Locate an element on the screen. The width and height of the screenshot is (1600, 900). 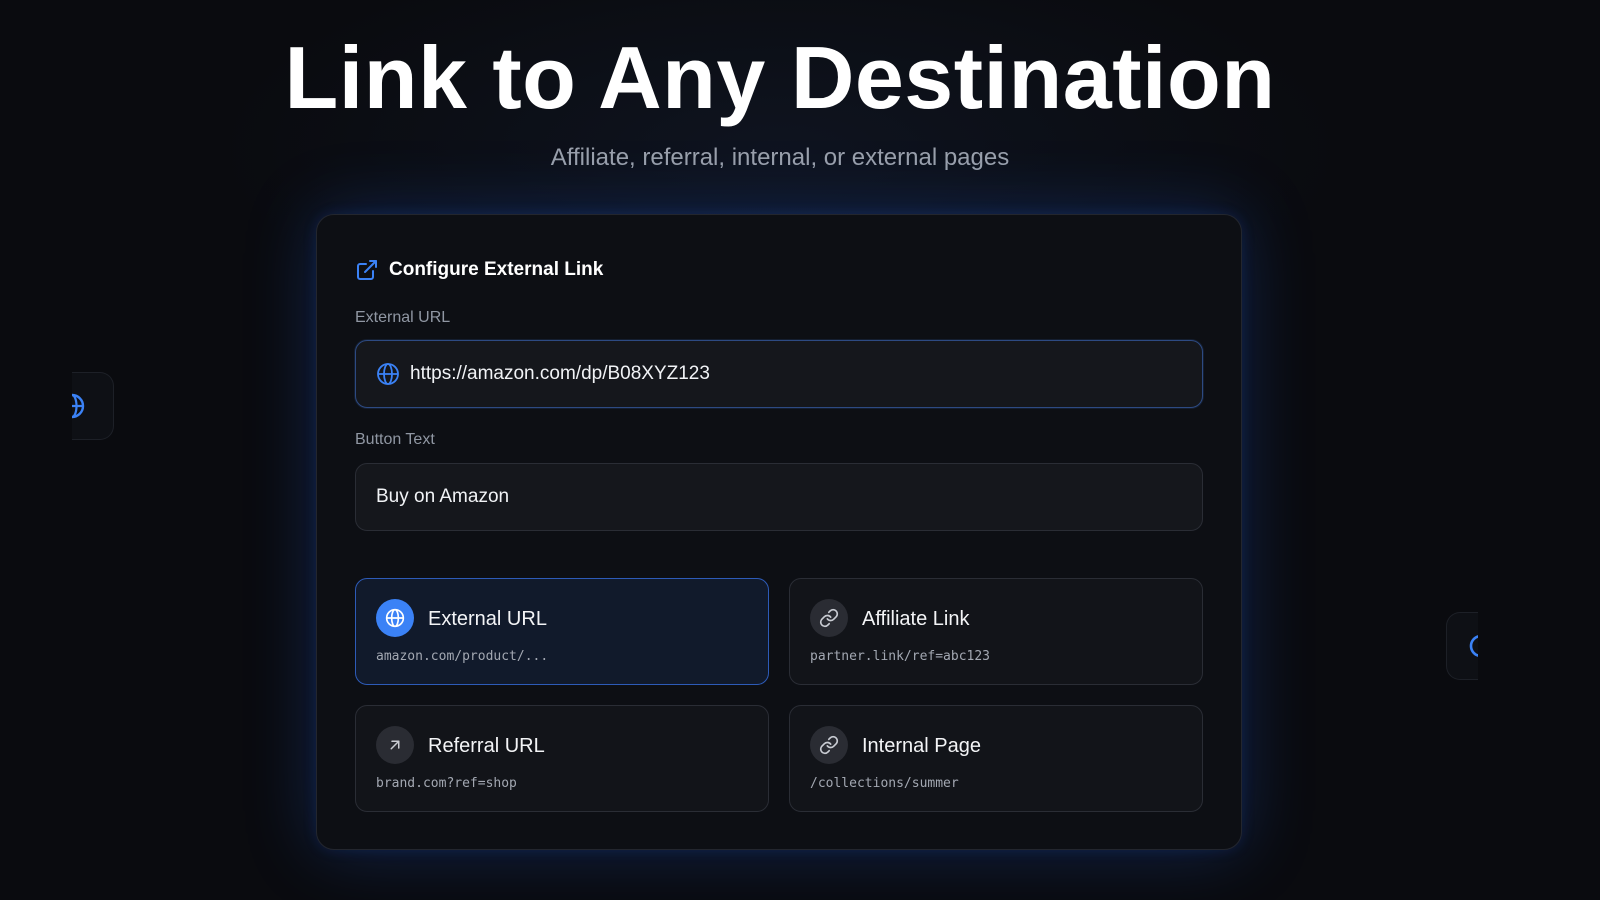
page-title: Link to Any Destination is located at coordinates (780, 77).